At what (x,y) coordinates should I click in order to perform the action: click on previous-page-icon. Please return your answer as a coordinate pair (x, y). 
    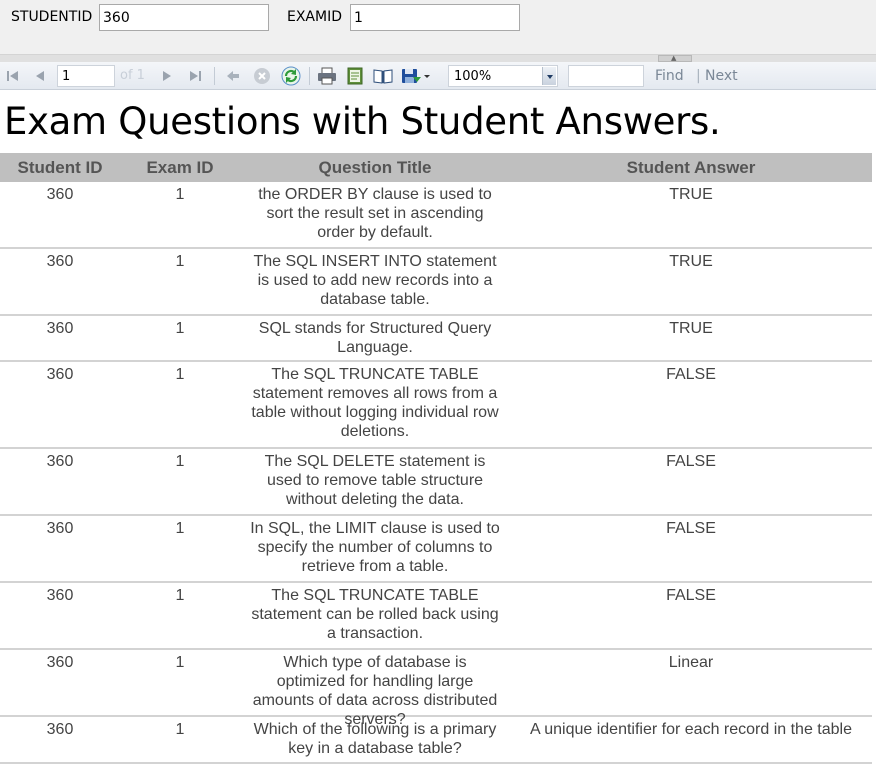
    Looking at the image, I should click on (40, 76).